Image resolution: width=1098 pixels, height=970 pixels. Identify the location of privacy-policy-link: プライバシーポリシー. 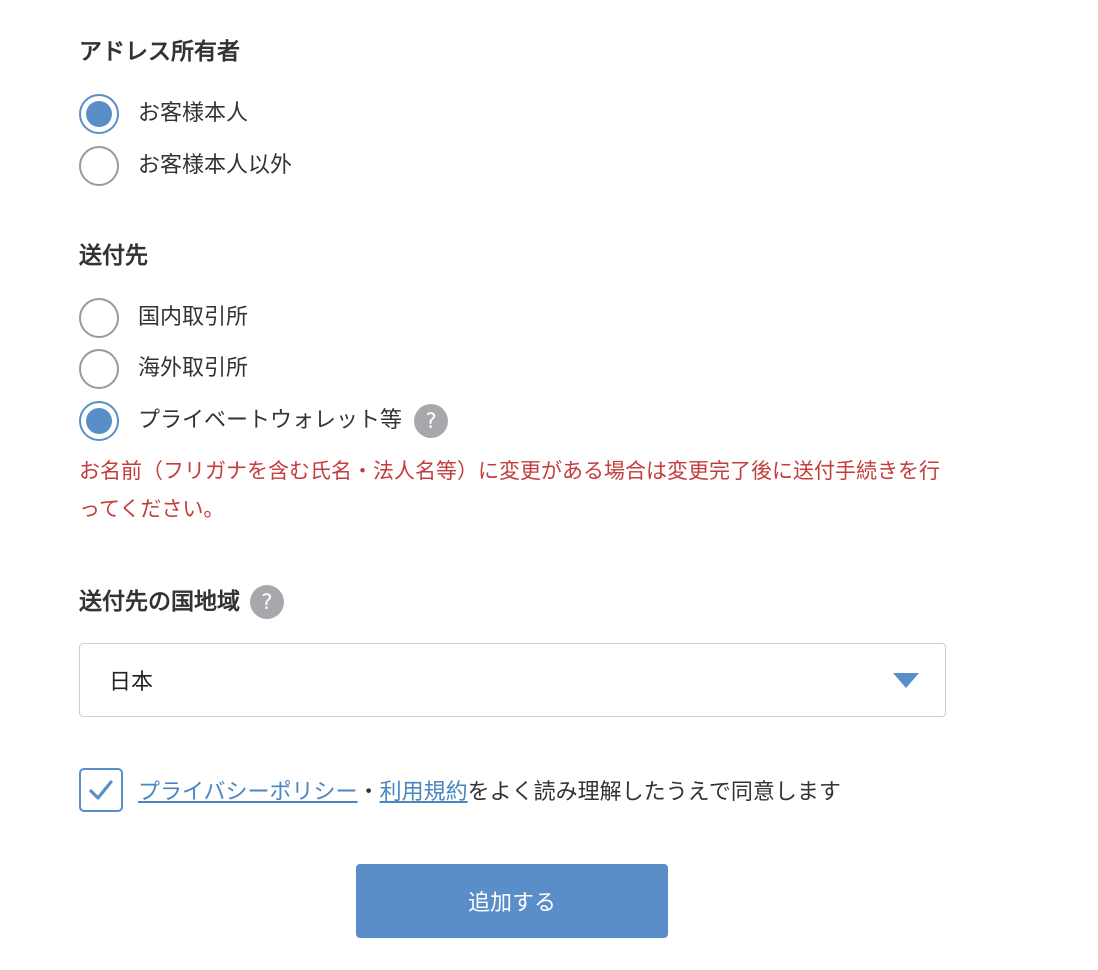
(248, 792).